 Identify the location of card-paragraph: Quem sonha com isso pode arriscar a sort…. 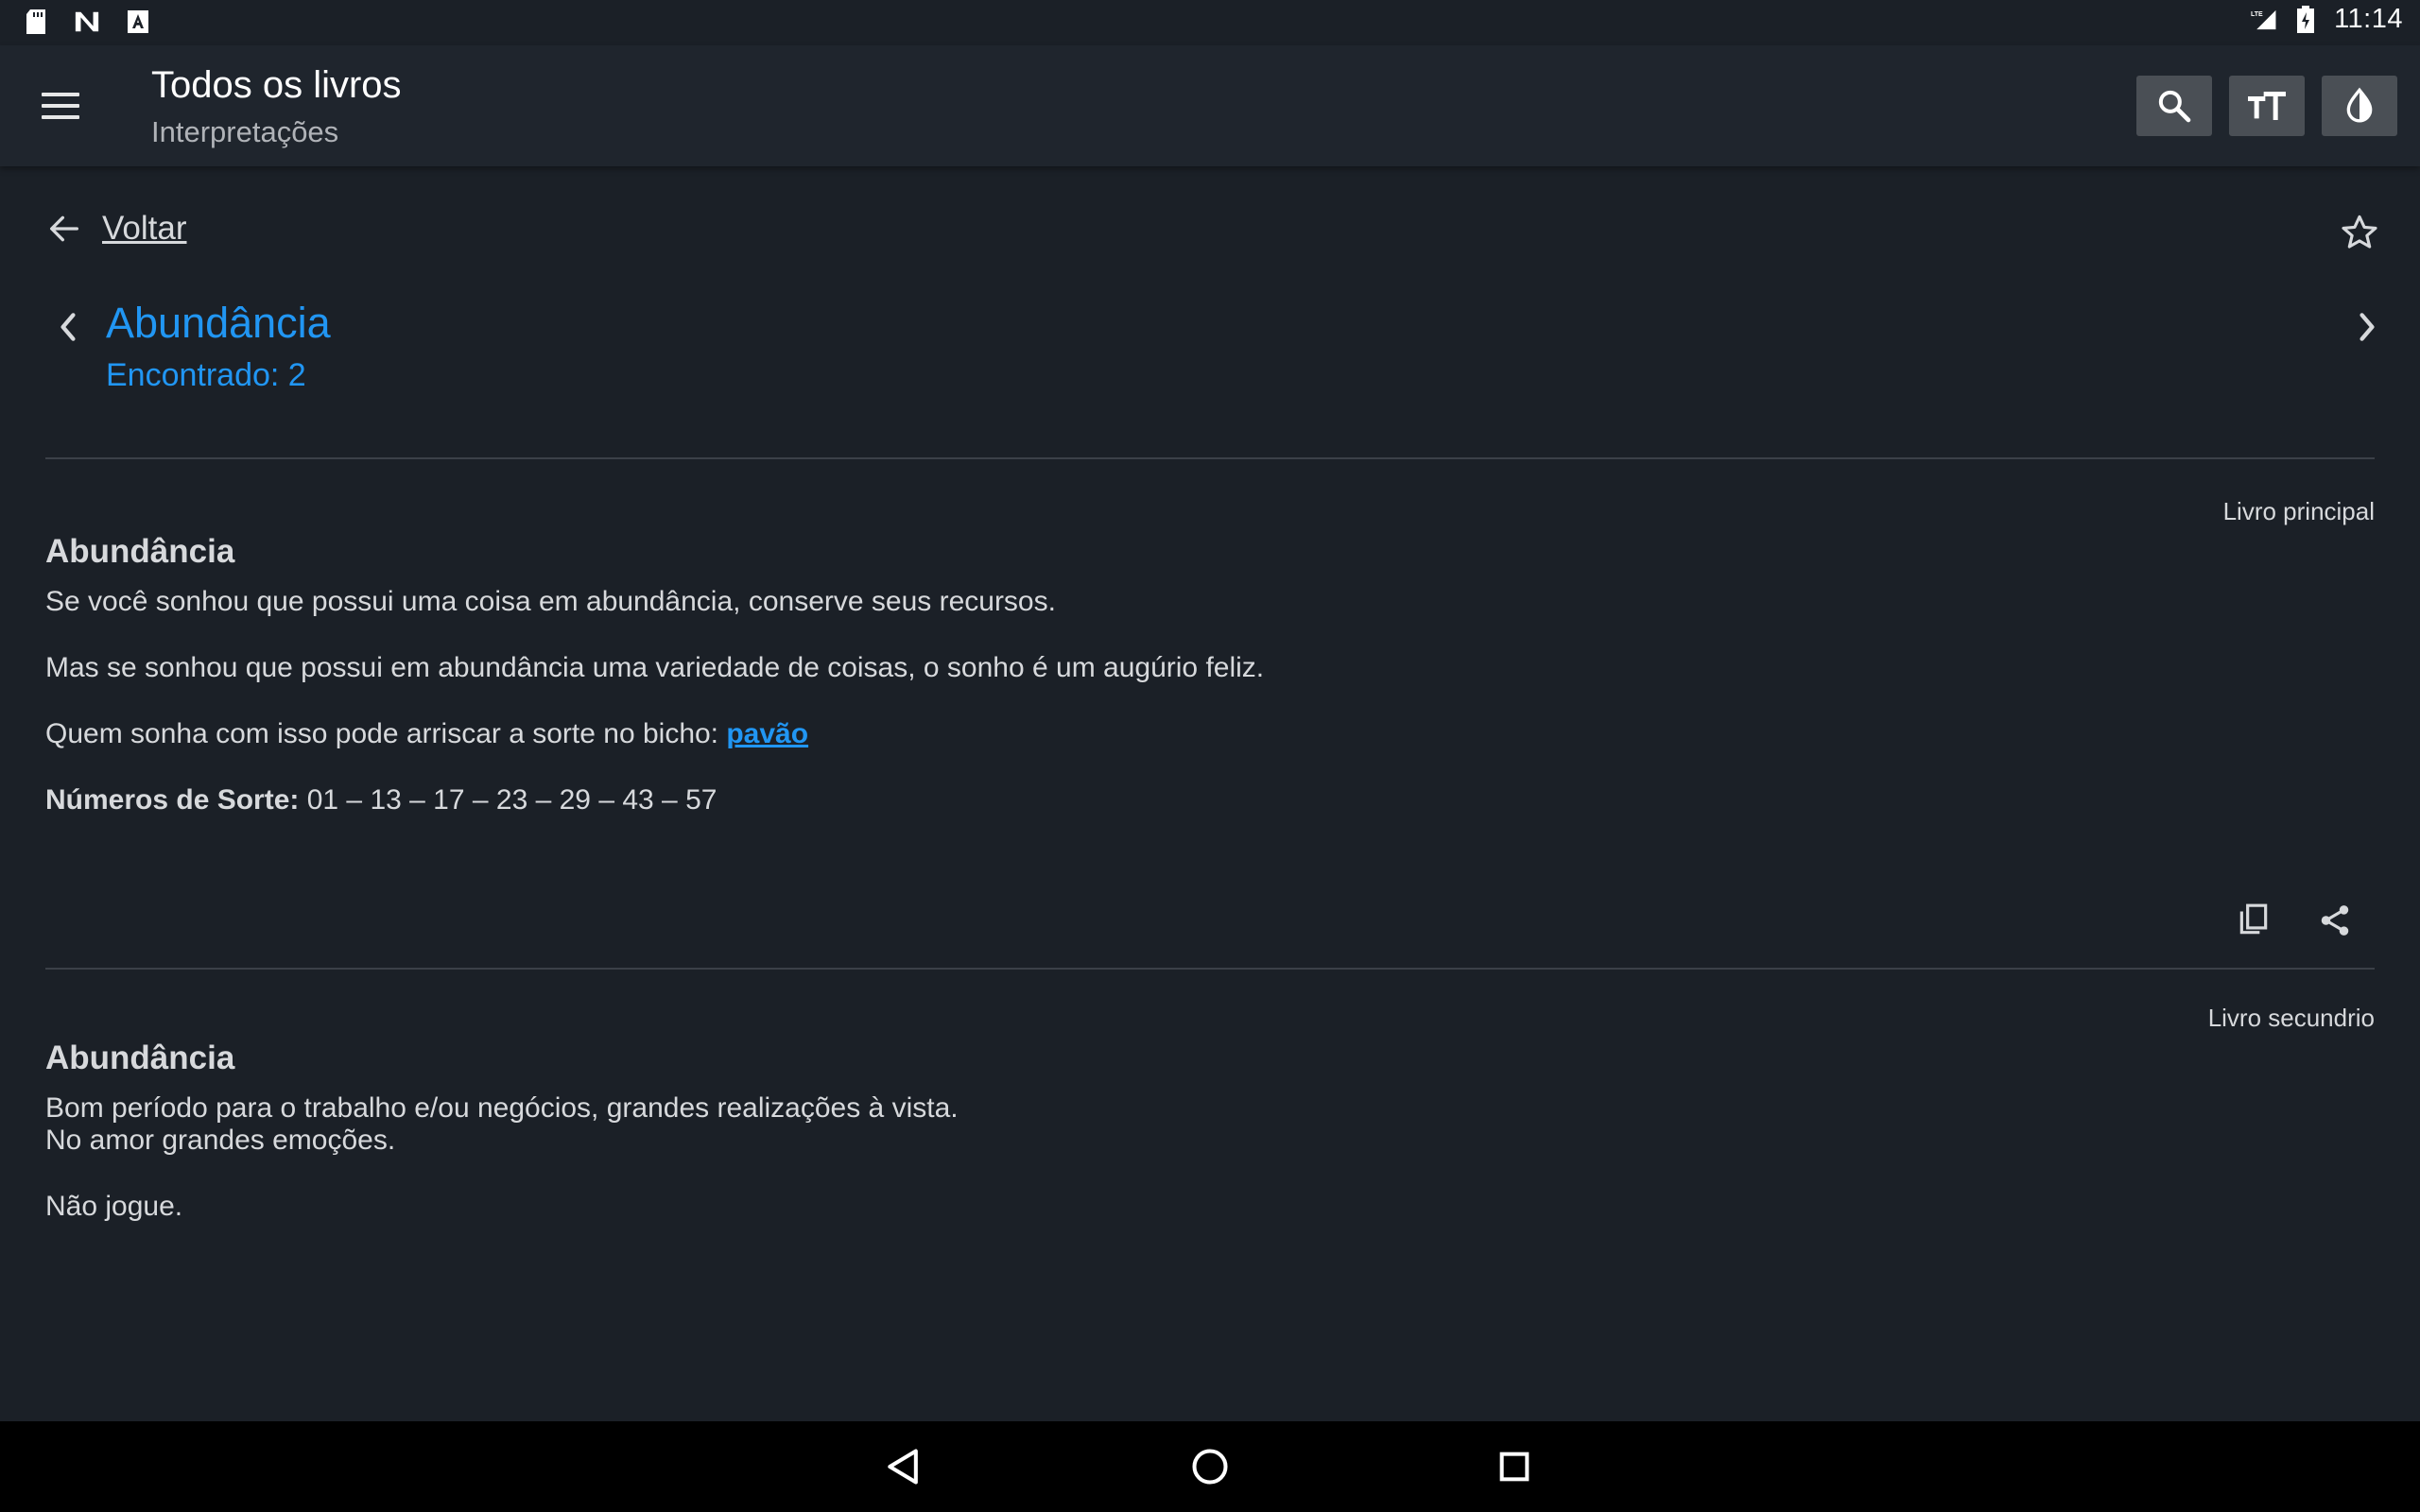
(426, 734).